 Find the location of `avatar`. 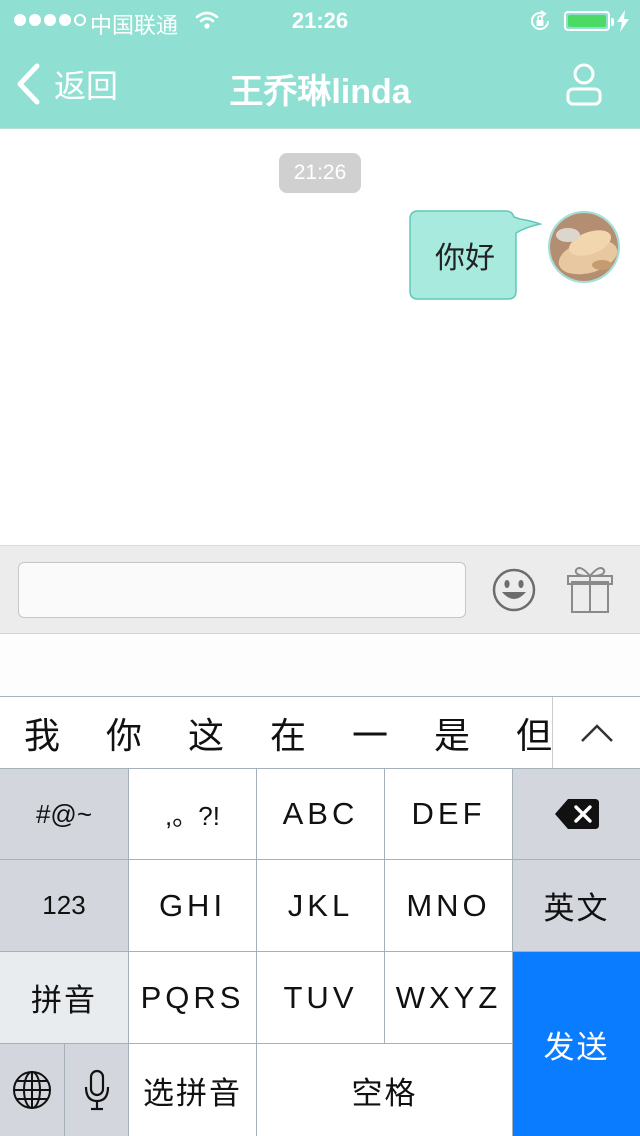

avatar is located at coordinates (584, 247).